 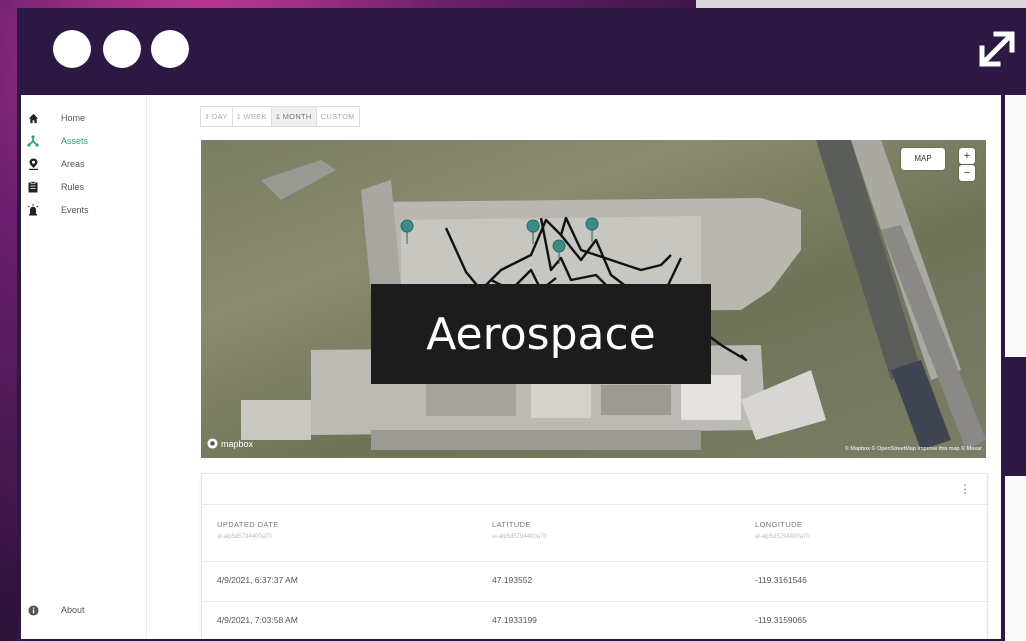 I want to click on sidebar-item-assets: Assets, so click(x=84, y=141).